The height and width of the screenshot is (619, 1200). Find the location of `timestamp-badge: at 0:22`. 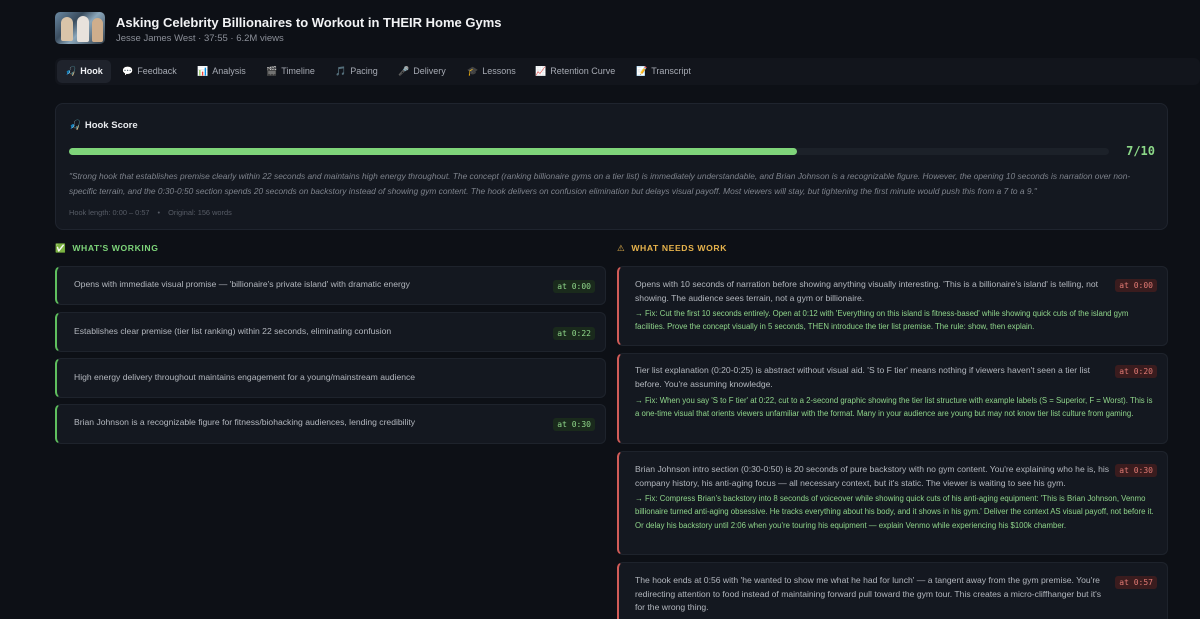

timestamp-badge: at 0:22 is located at coordinates (574, 333).